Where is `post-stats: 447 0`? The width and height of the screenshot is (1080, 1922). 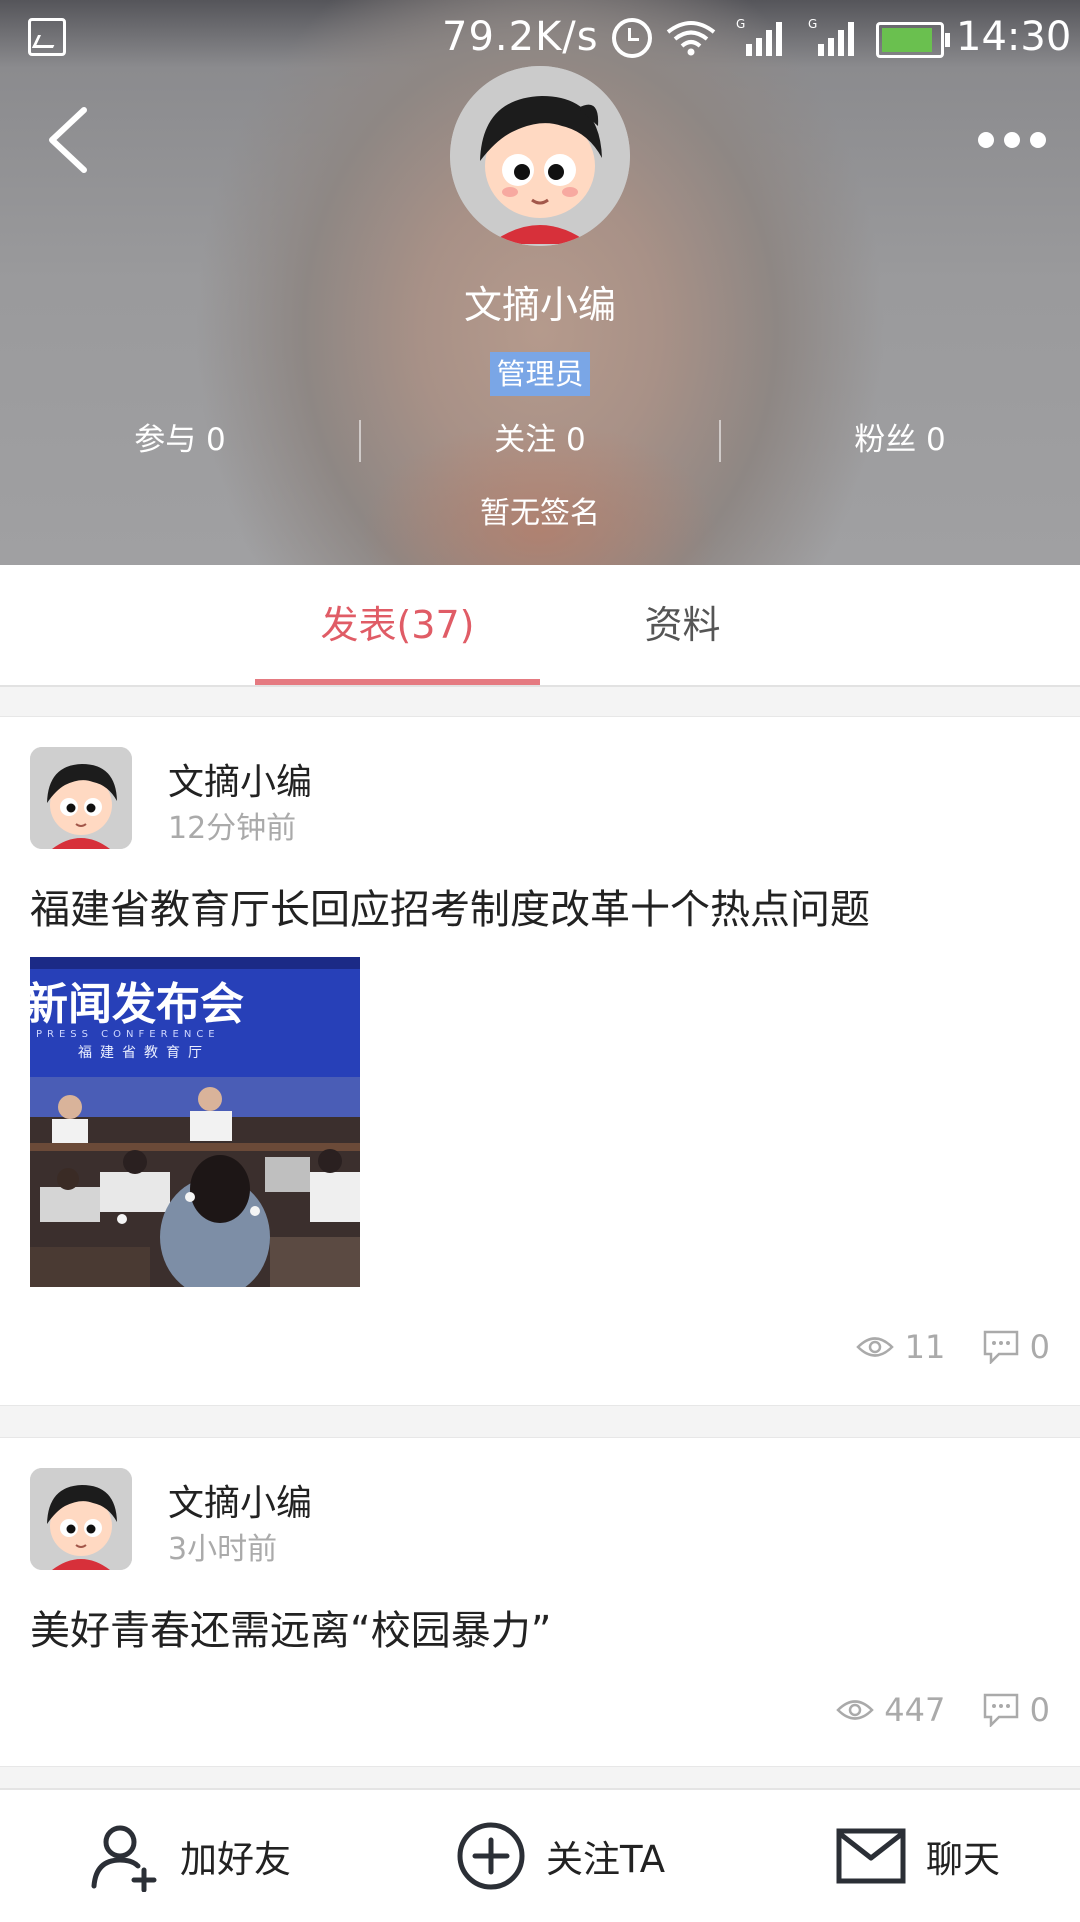 post-stats: 447 0 is located at coordinates (929, 1710).